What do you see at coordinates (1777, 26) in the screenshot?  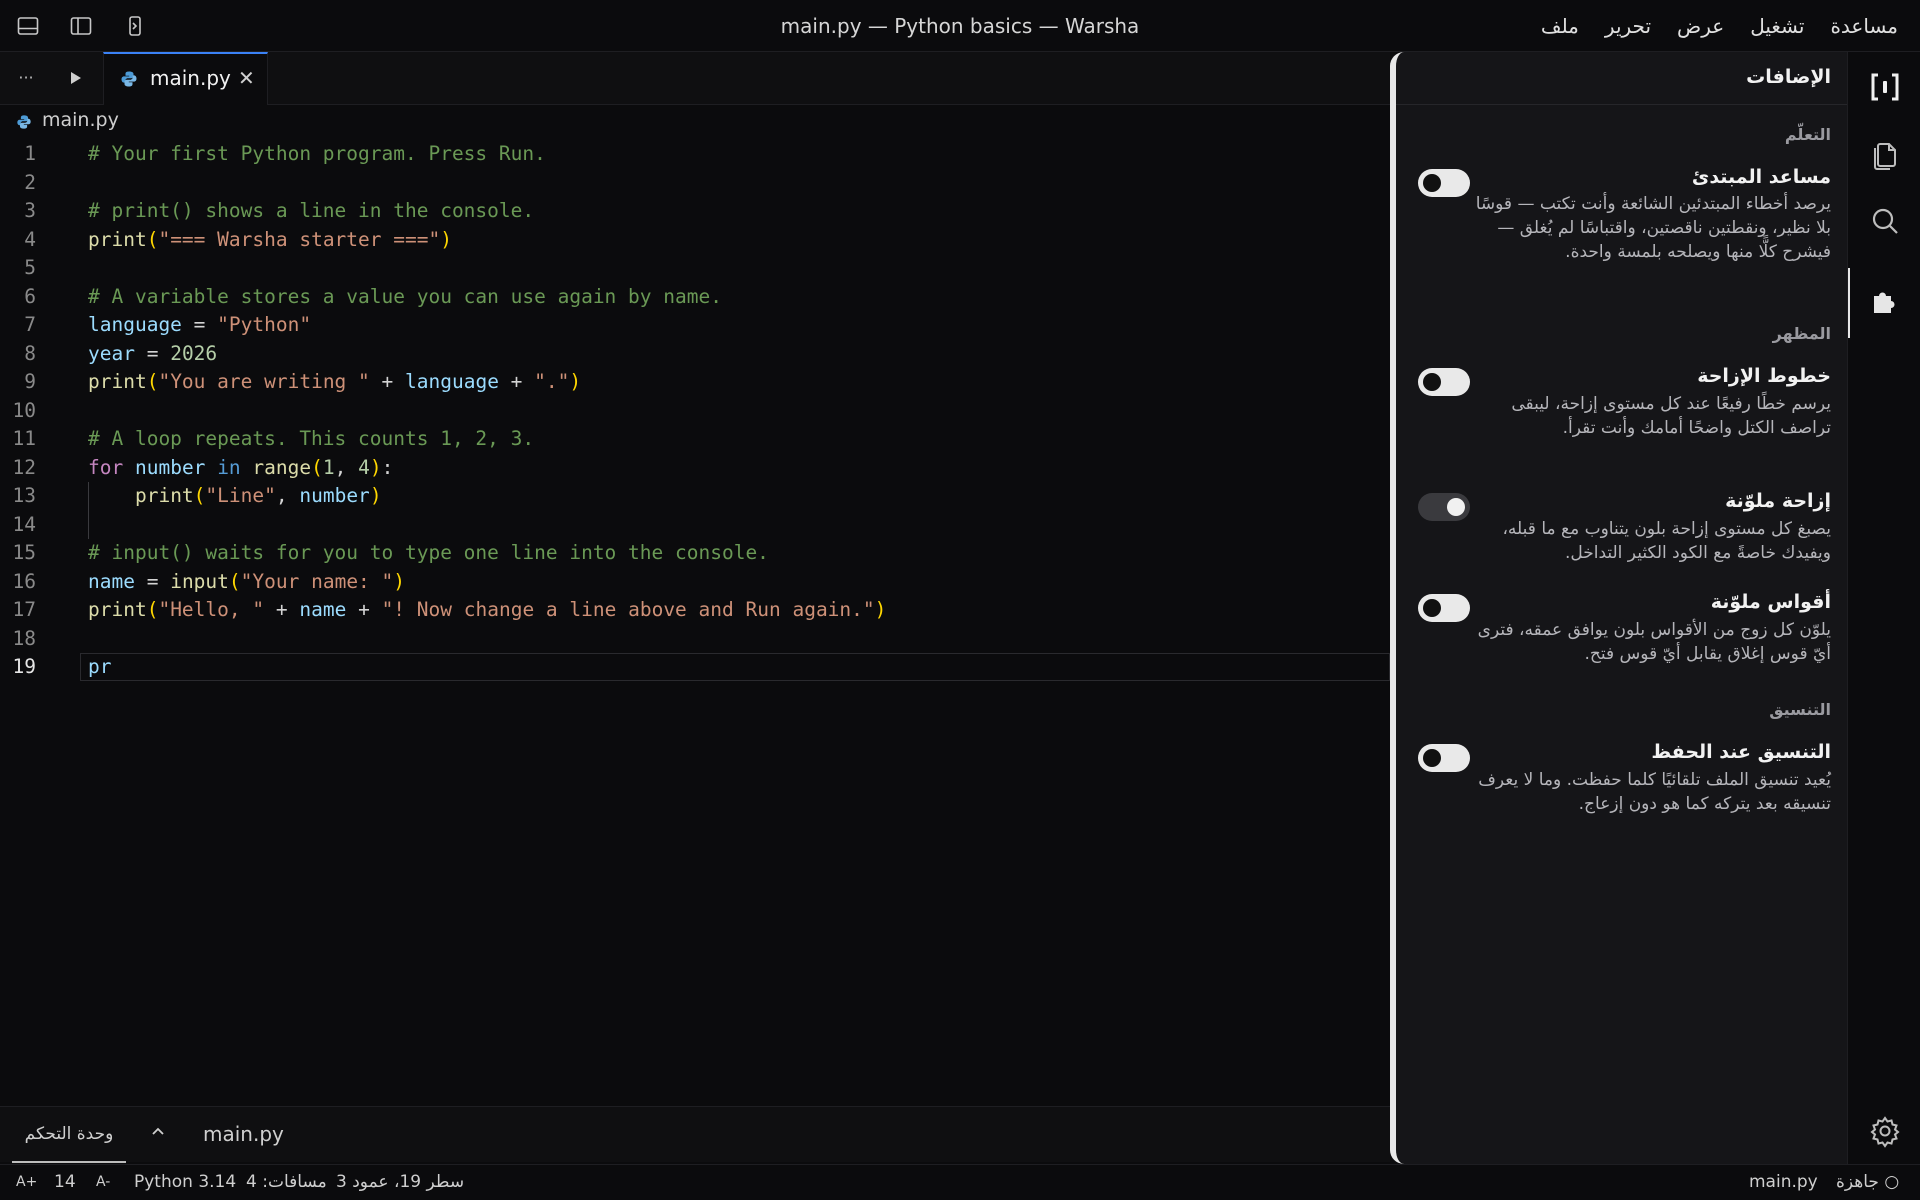 I see `menu-run: تشغيل` at bounding box center [1777, 26].